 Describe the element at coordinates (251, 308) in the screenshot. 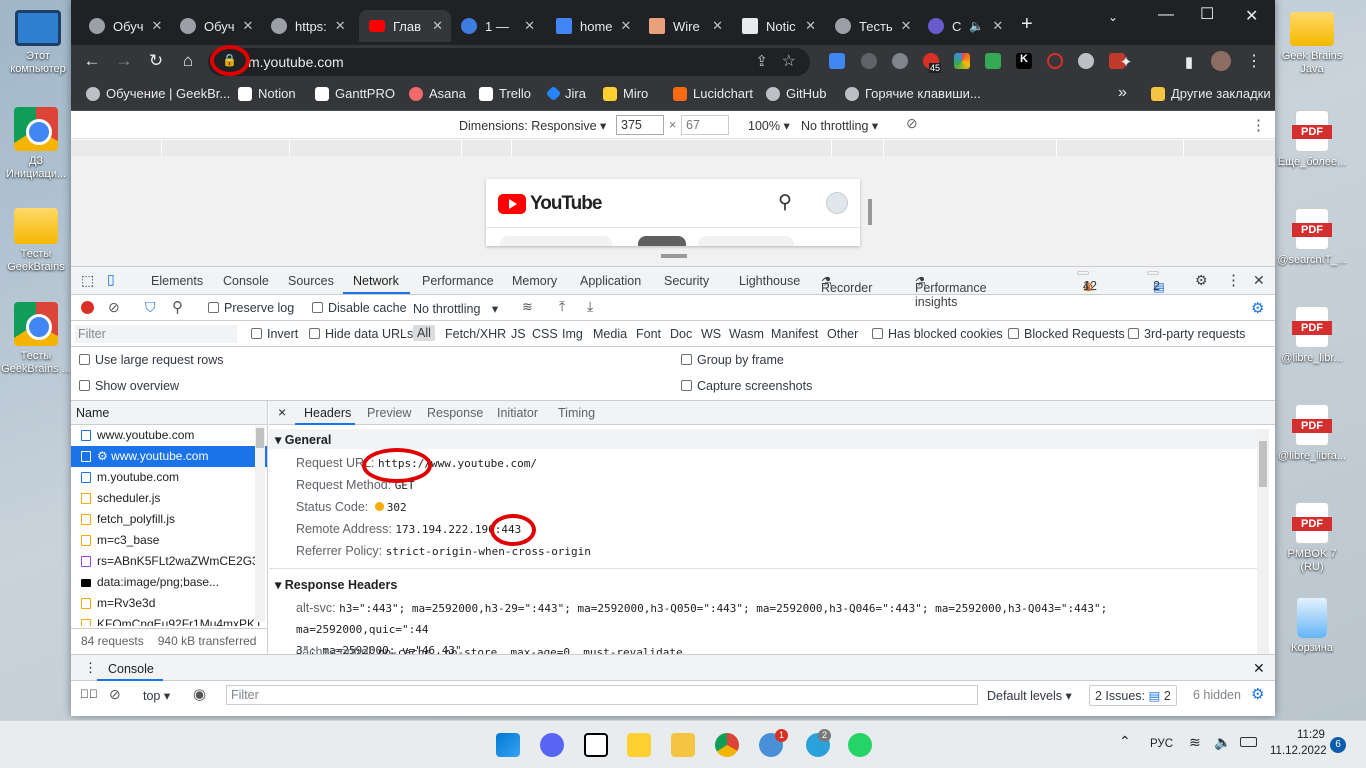

I see `preserve-log-checkbox: Preserve log` at that location.